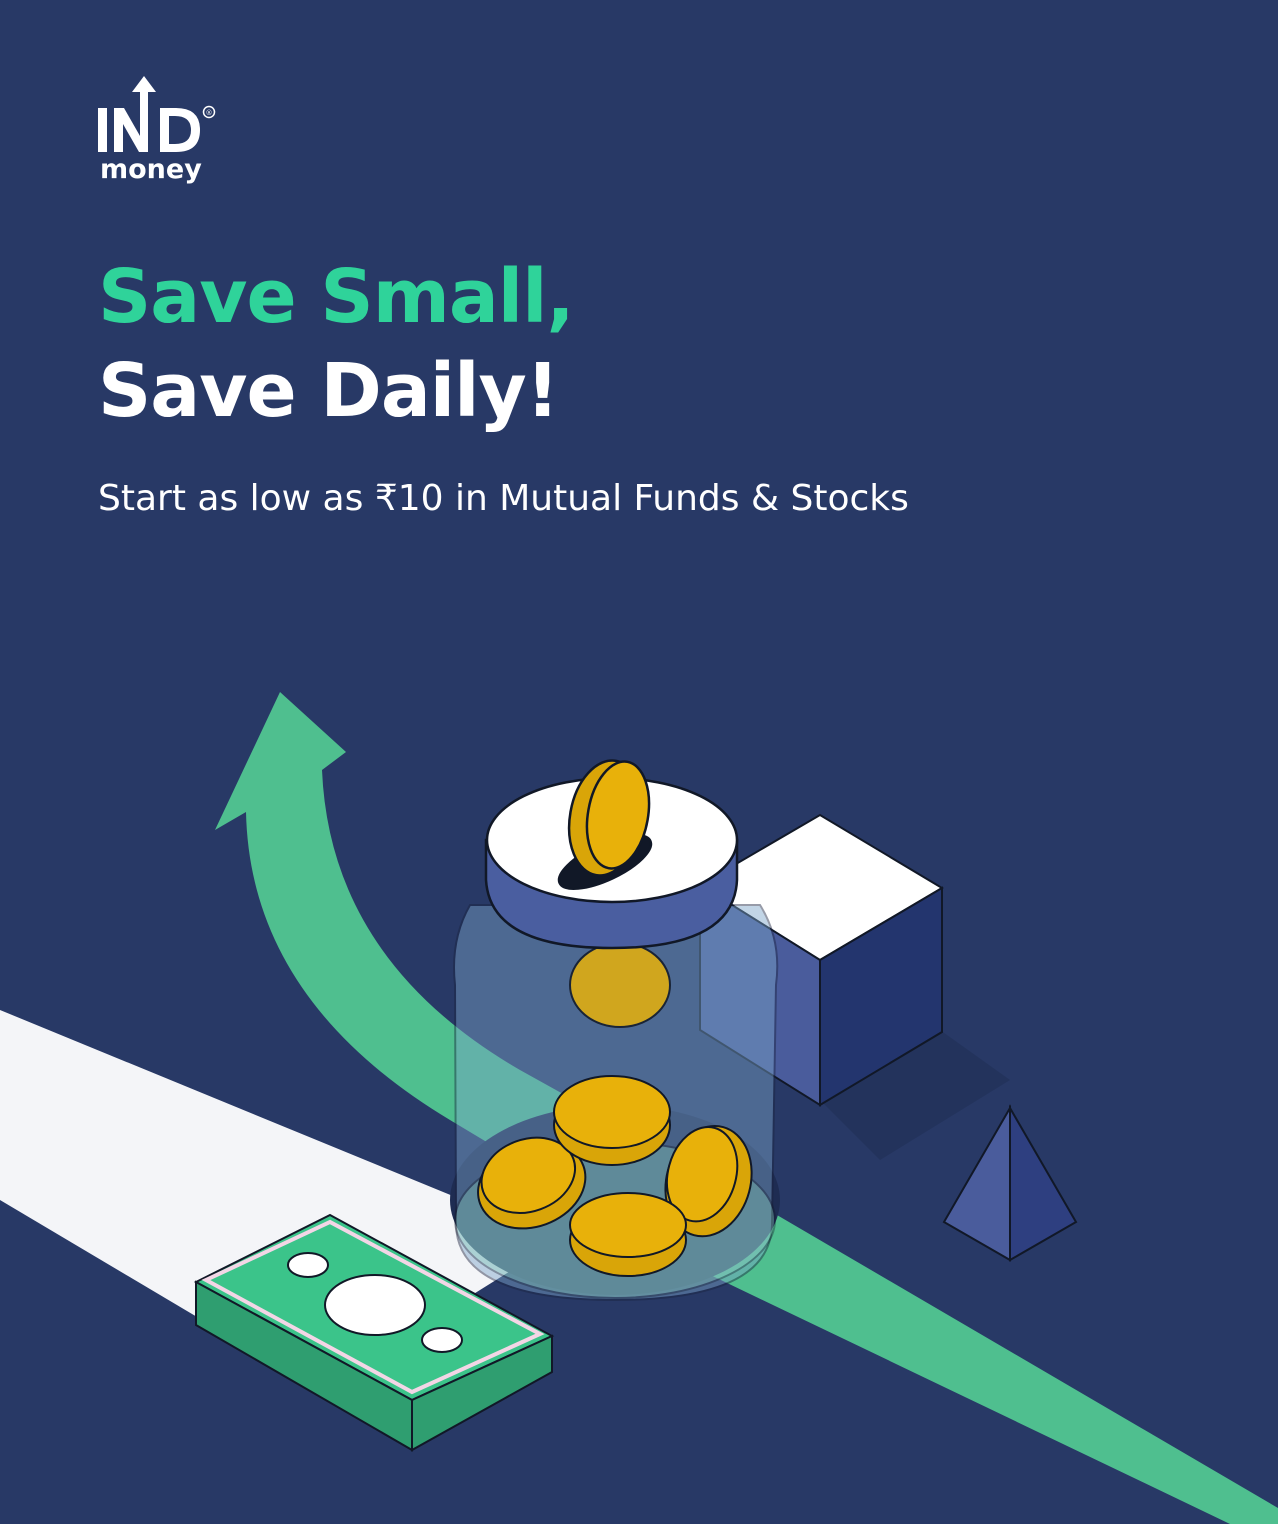 Image resolution: width=1278 pixels, height=1524 pixels. Describe the element at coordinates (336, 297) in the screenshot. I see `headline-line-1: Save Small,` at that location.